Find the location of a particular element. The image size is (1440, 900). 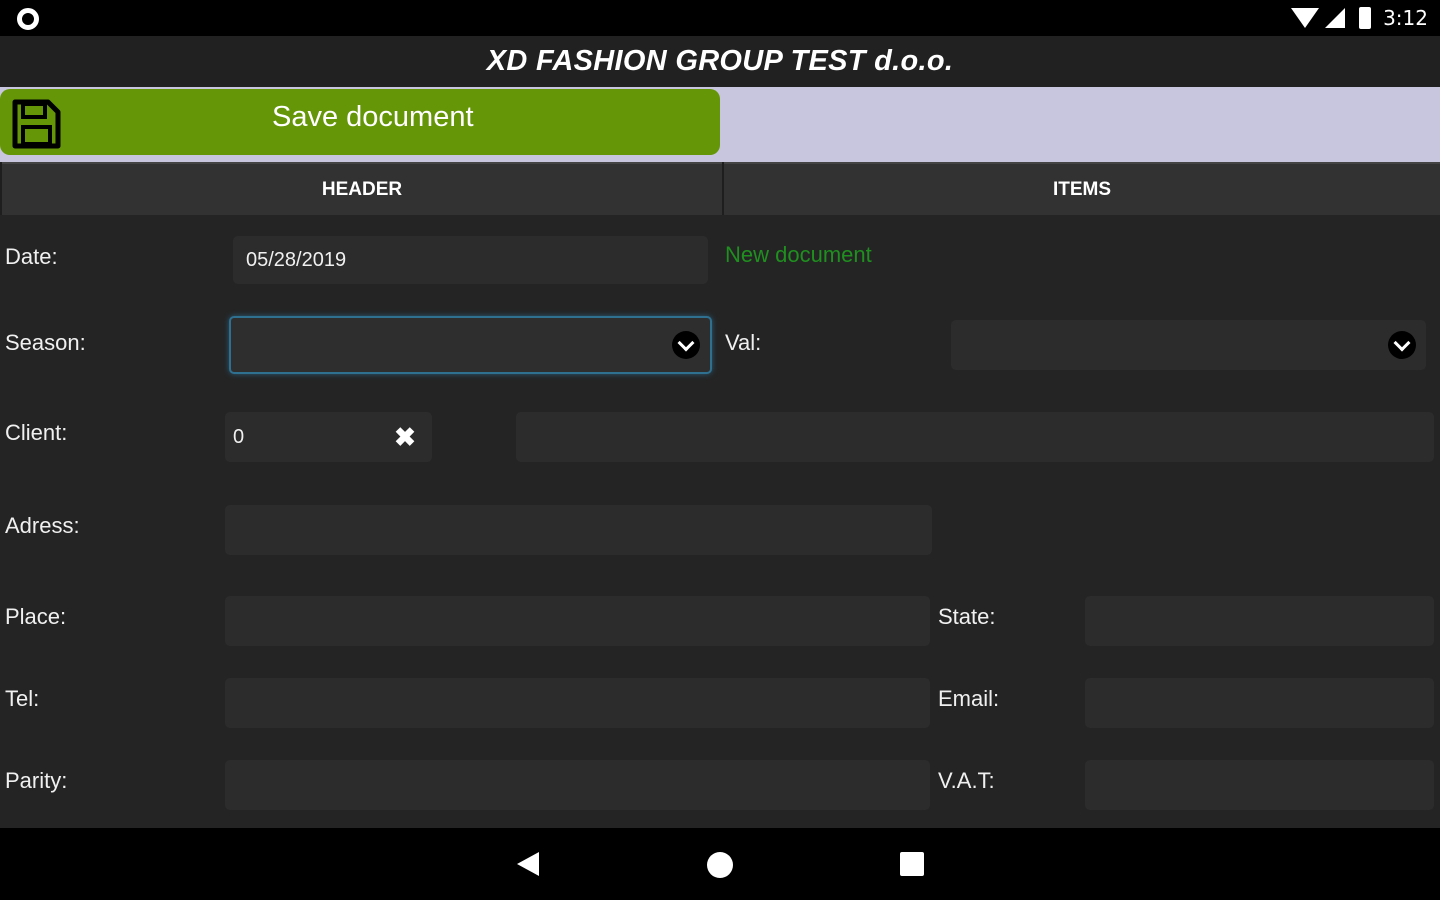

toolbar: Save document is located at coordinates (720, 124).